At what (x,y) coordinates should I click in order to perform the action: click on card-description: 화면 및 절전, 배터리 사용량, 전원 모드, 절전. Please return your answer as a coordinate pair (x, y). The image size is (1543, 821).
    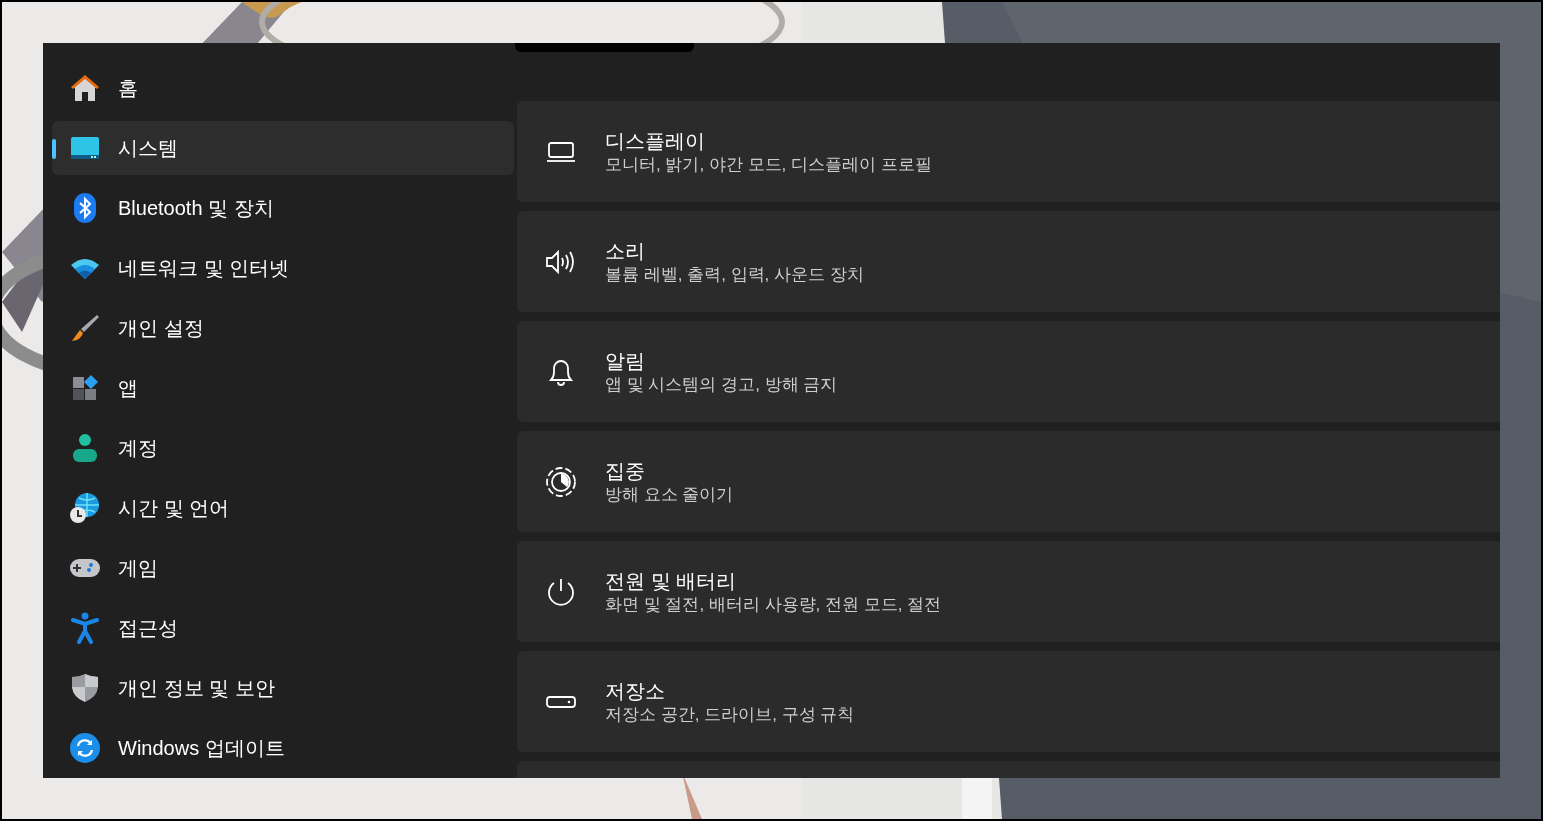
    Looking at the image, I should click on (773, 604).